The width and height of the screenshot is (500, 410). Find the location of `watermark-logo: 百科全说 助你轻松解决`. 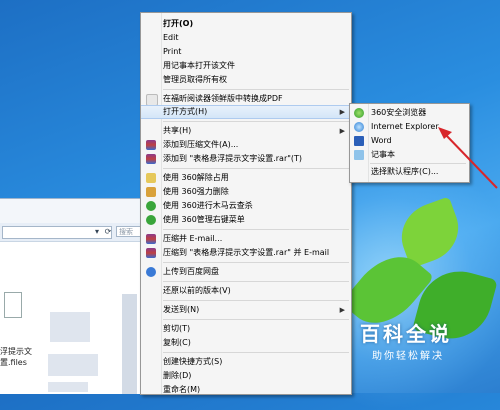

watermark-logo: 百科全说 助你轻松解决 is located at coordinates (410, 342).